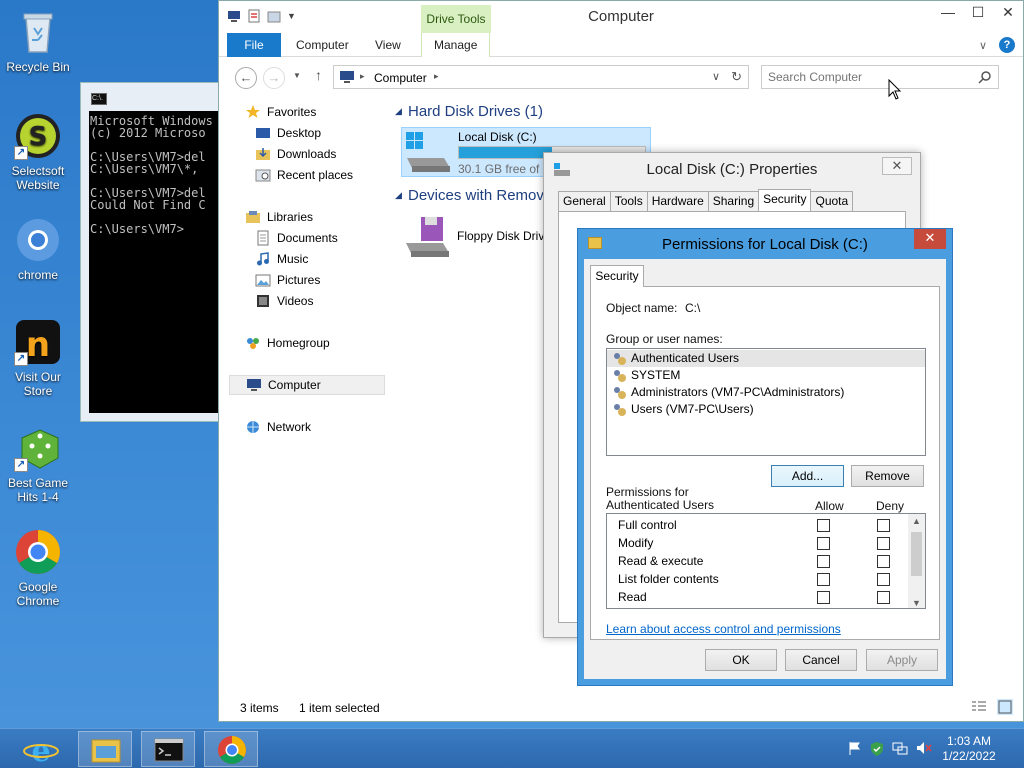 The height and width of the screenshot is (768, 1024). Describe the element at coordinates (38, 464) in the screenshot. I see `desktop-icon-best-game-hits: ↗ Best Game Hits 1-4` at that location.